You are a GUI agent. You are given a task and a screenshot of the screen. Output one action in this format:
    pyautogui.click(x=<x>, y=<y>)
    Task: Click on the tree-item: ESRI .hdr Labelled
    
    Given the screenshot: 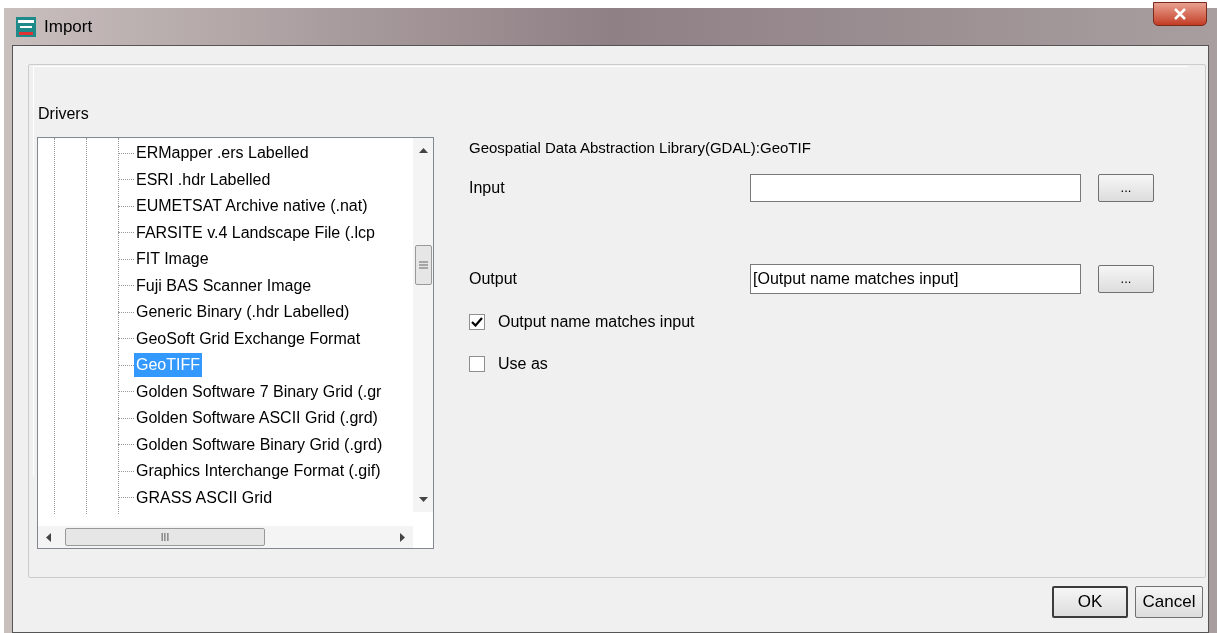 What is the action you would take?
    pyautogui.click(x=203, y=179)
    